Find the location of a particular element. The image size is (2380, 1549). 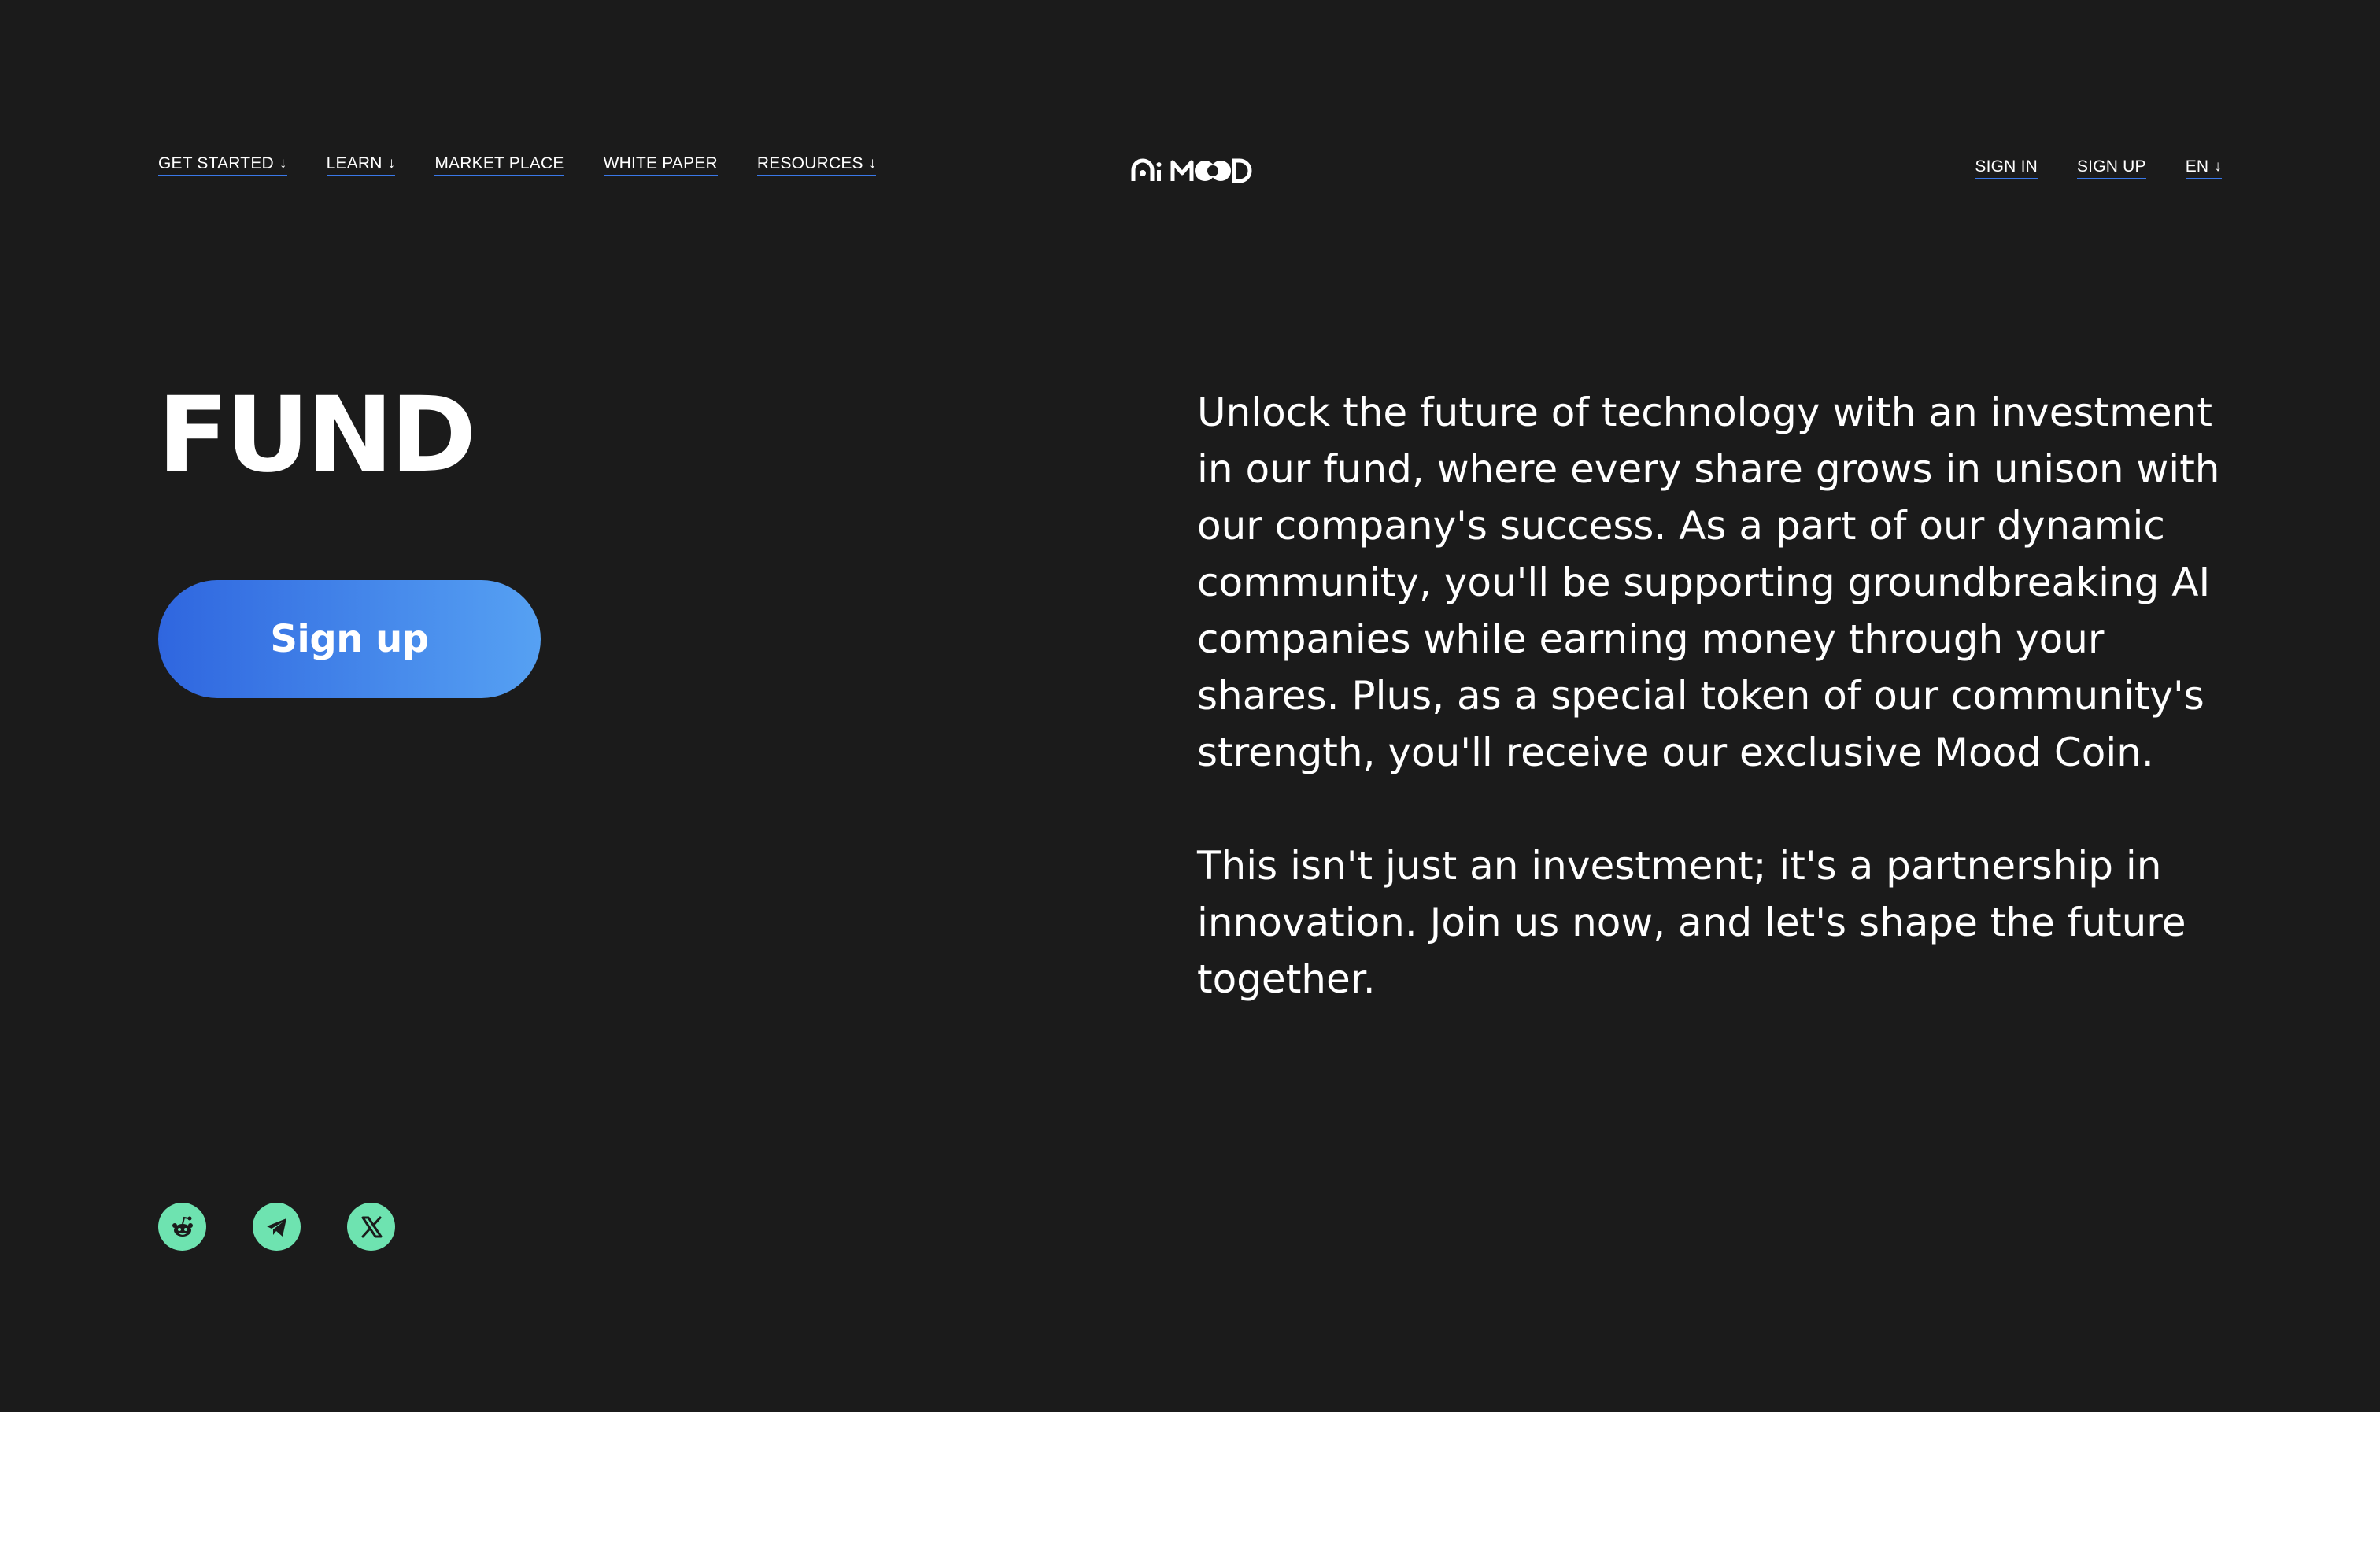

nav-get-started-label: GET STARTED is located at coordinates (216, 163).